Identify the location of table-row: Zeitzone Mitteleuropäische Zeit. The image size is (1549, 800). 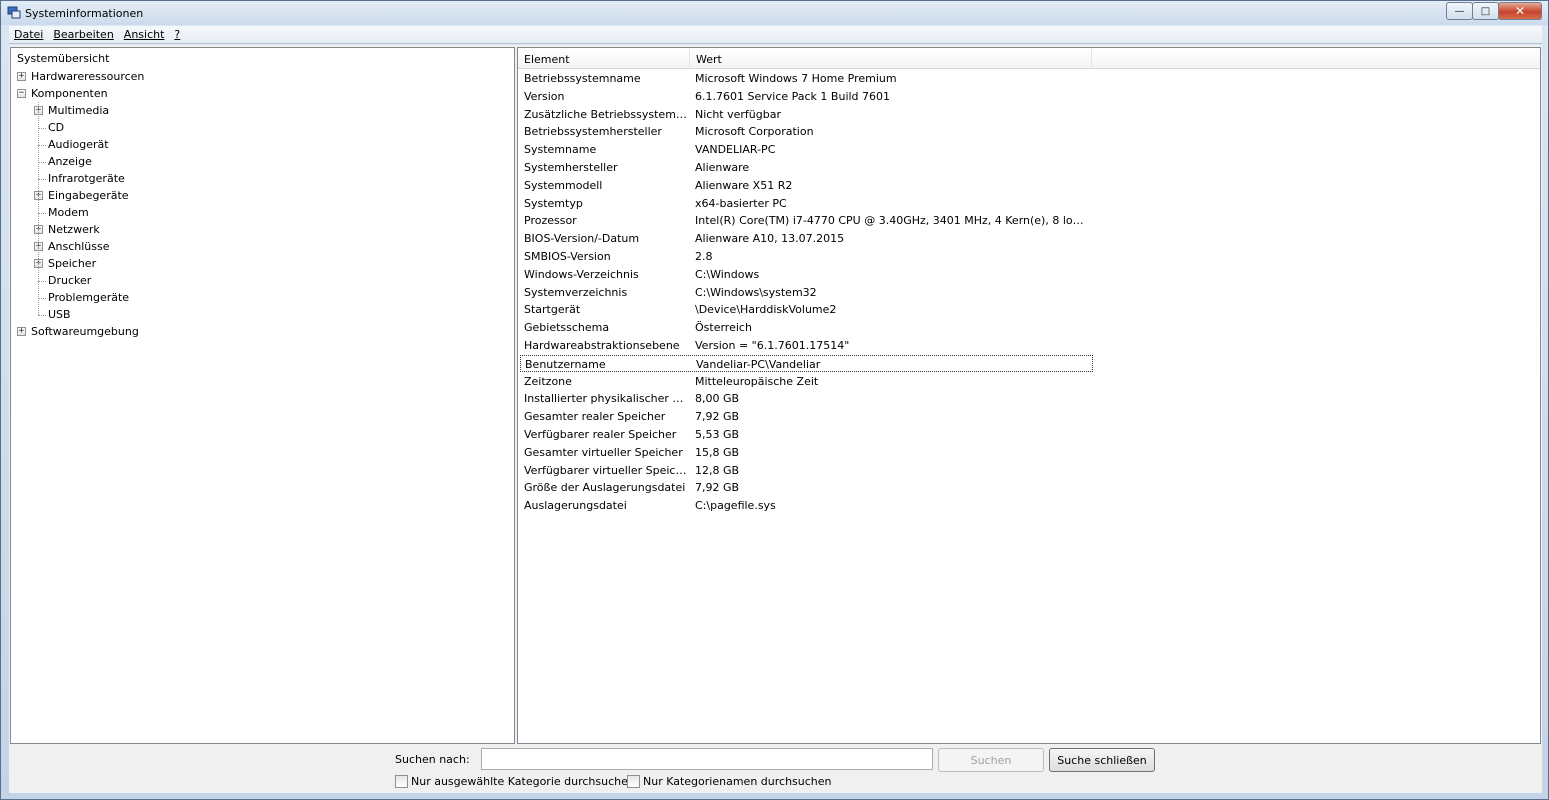
(806, 381).